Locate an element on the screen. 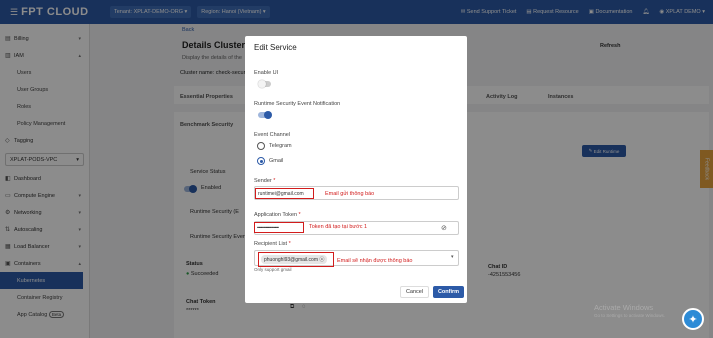 Image resolution: width=713 pixels, height=338 pixels. confirm-button: Confirm is located at coordinates (448, 292).